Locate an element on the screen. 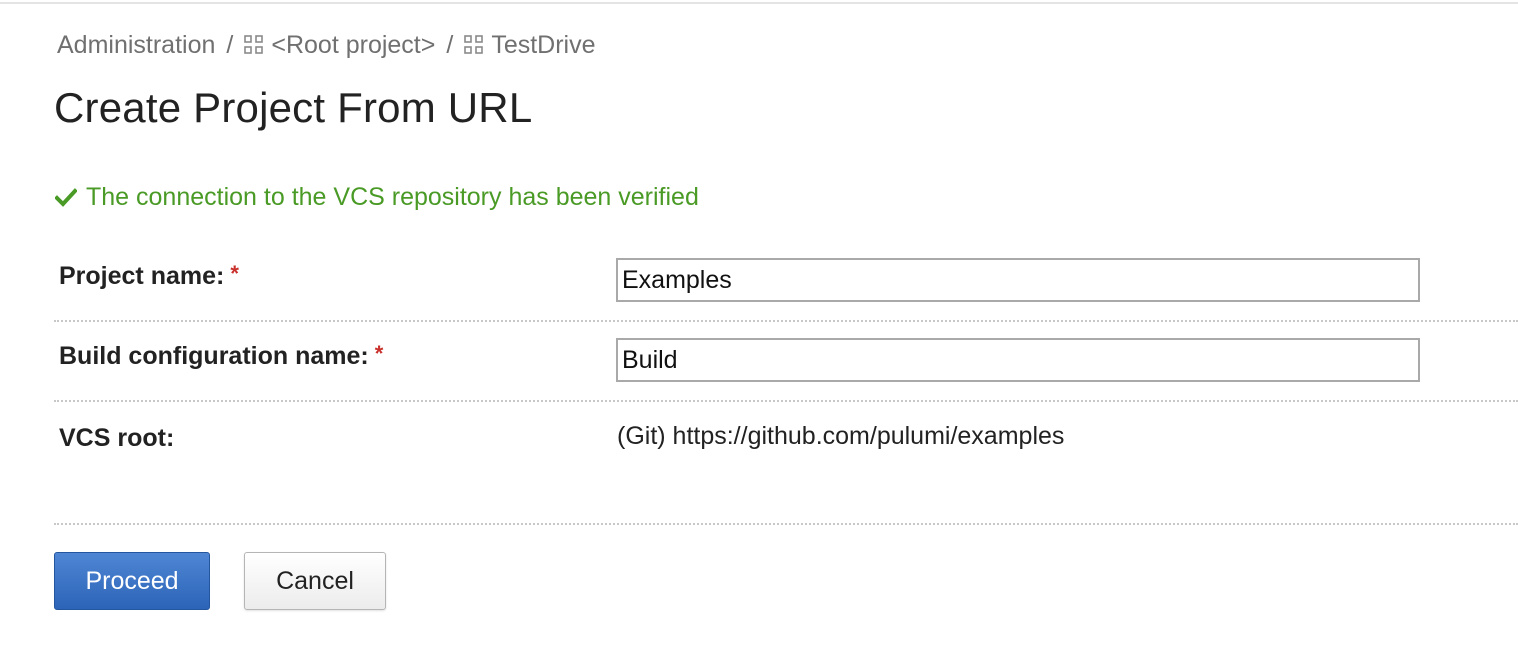  breadcrumb-item-testdrive: TestDrive is located at coordinates (530, 45).